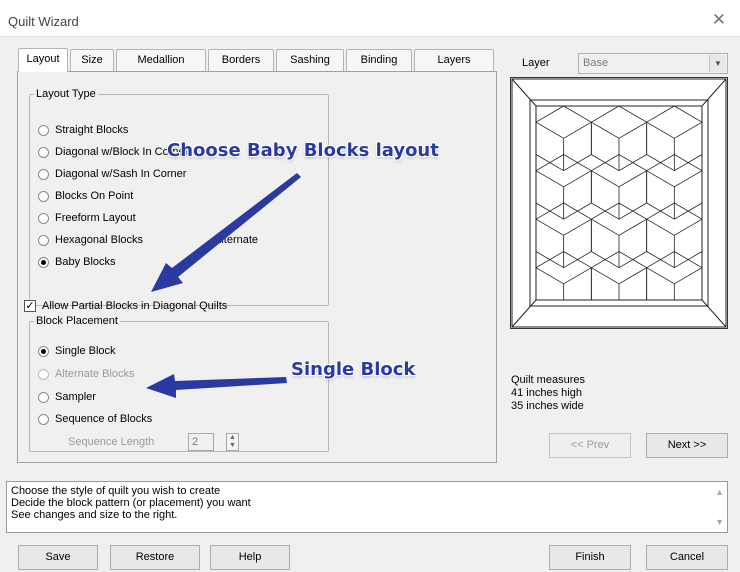  I want to click on tab-layers: Layers, so click(454, 60).